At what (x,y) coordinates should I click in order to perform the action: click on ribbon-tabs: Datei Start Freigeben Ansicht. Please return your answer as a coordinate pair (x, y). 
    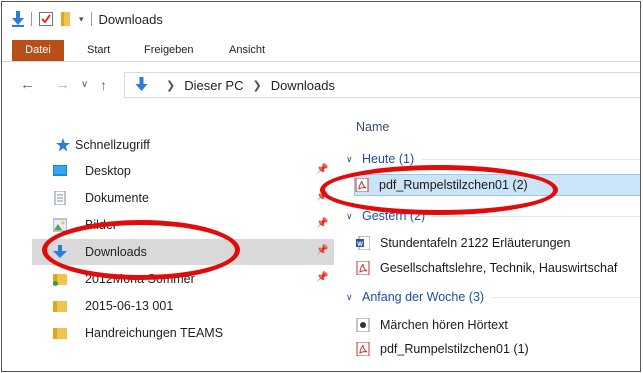
    Looking at the image, I should click on (321, 51).